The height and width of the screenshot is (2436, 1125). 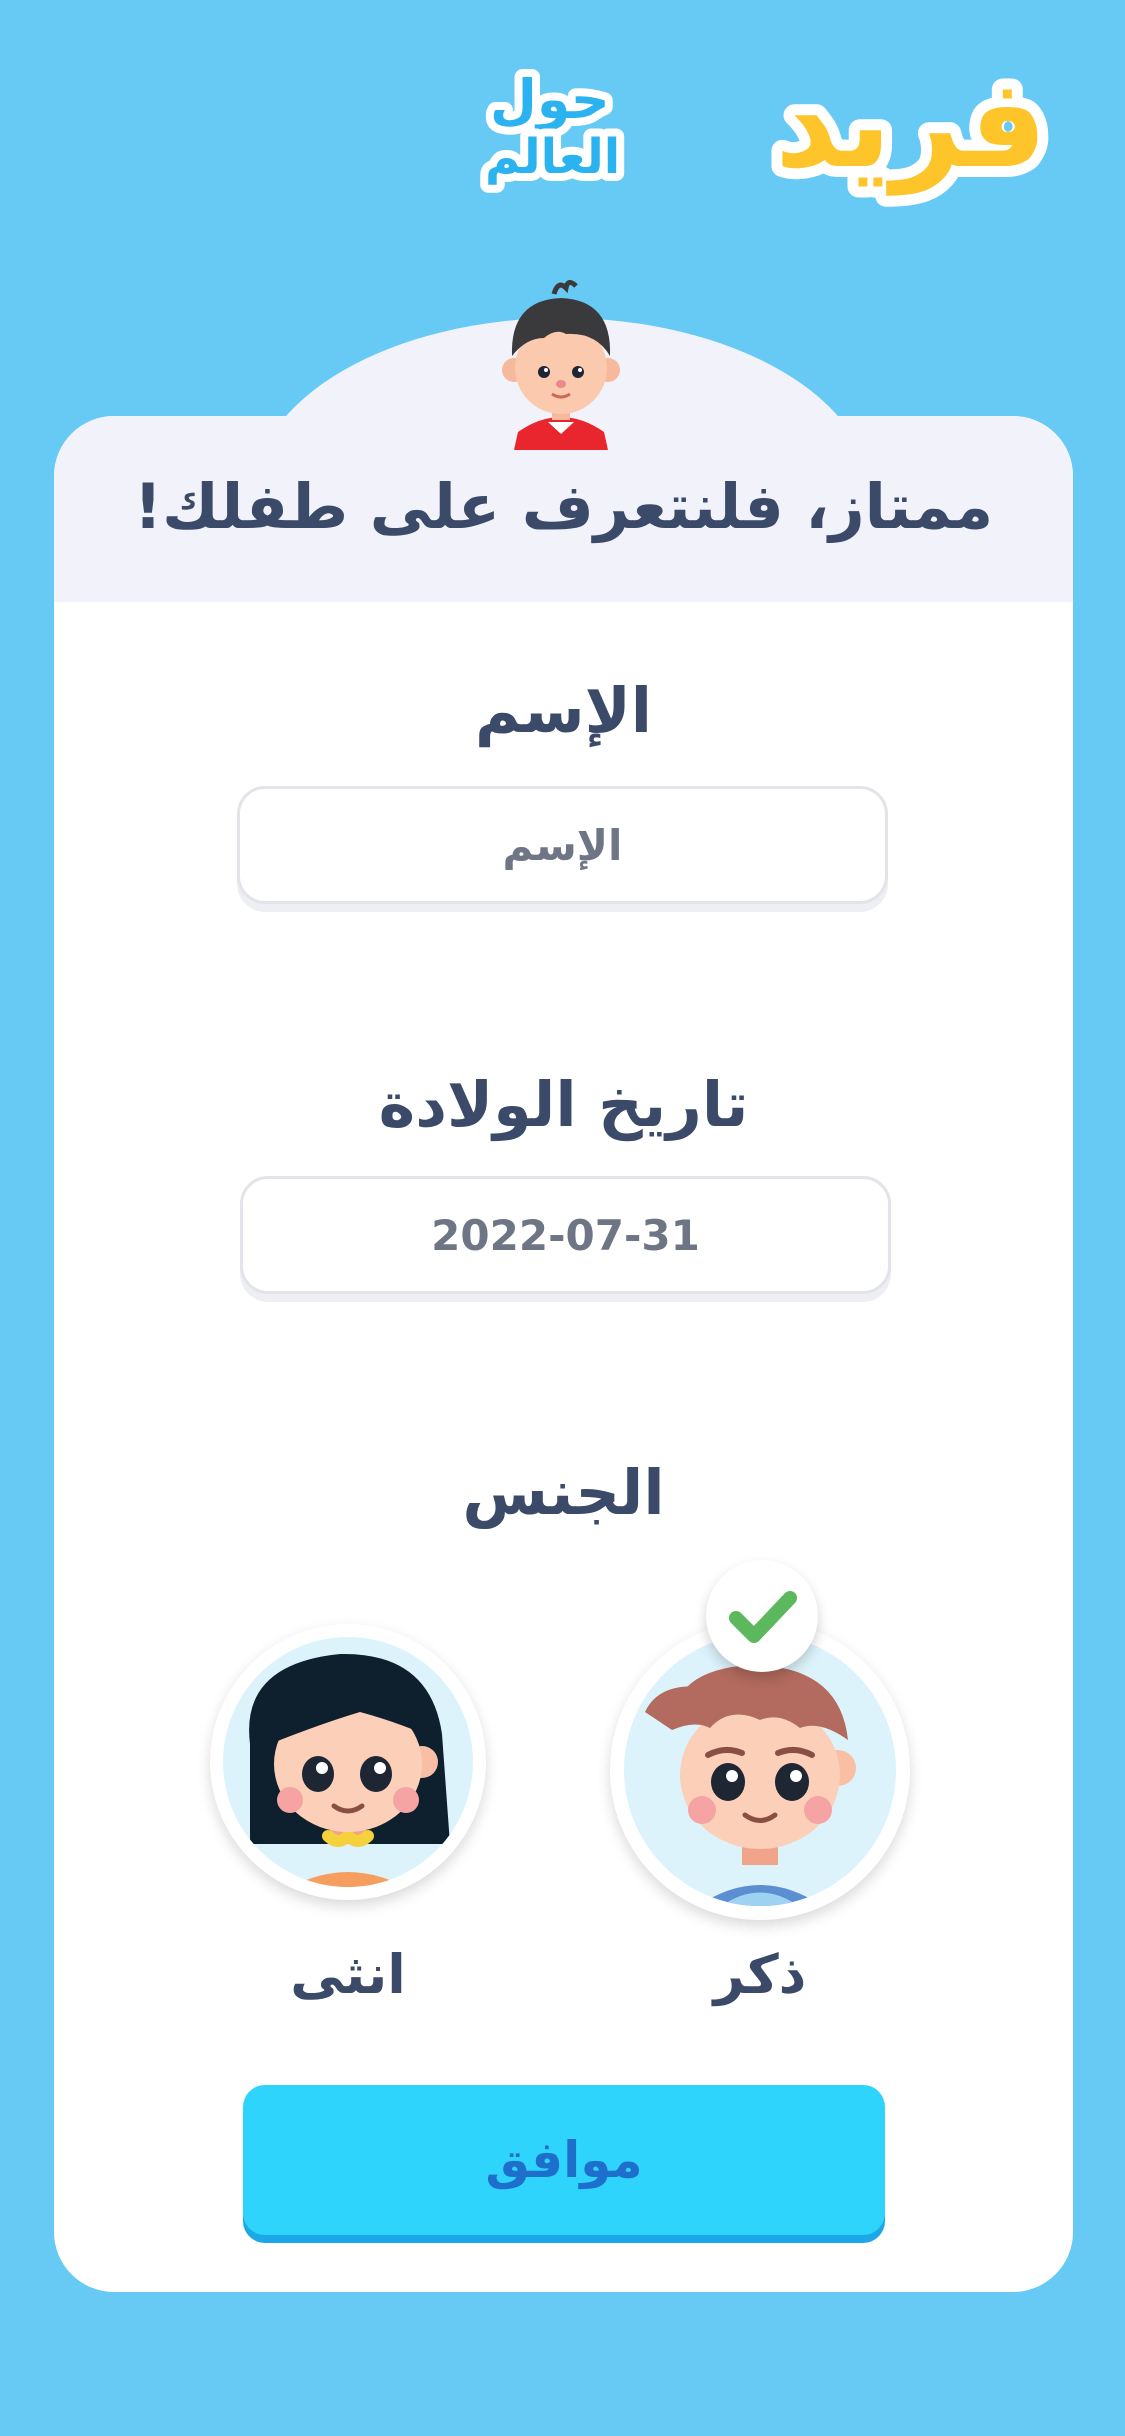 I want to click on logo-line1-text: حول, so click(x=550, y=99).